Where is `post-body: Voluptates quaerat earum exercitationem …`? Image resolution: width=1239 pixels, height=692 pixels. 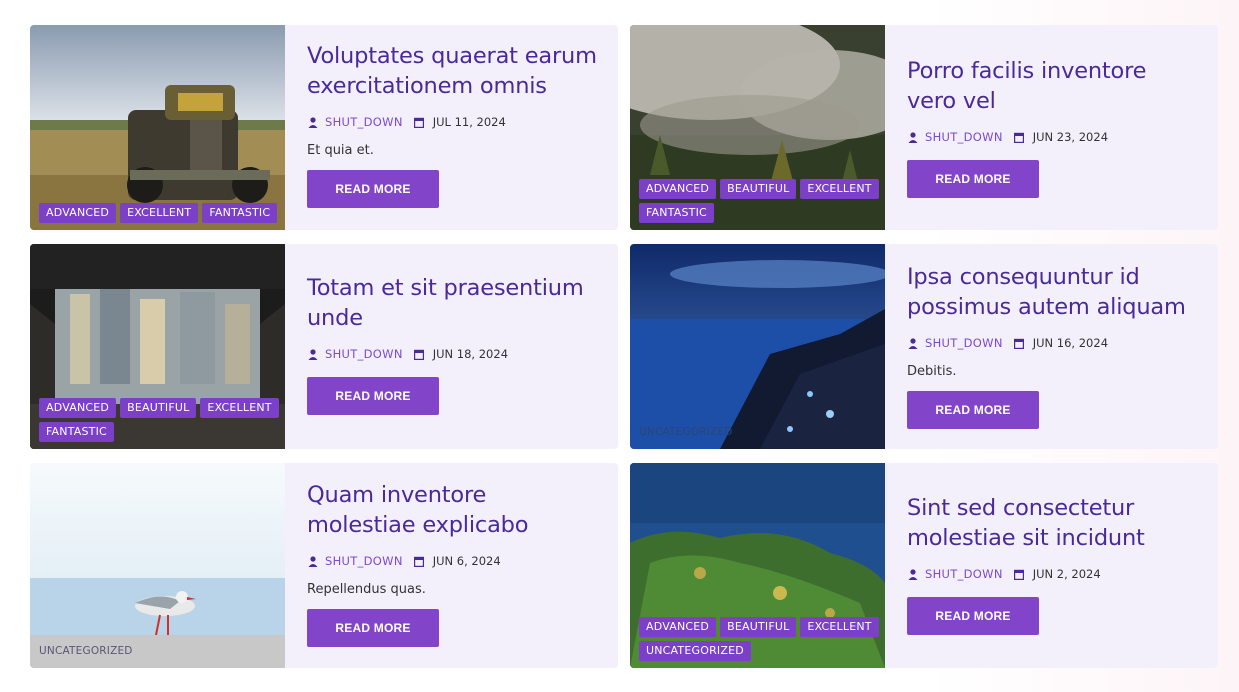
post-body: Voluptates quaerat earum exercitationem … is located at coordinates (453, 127).